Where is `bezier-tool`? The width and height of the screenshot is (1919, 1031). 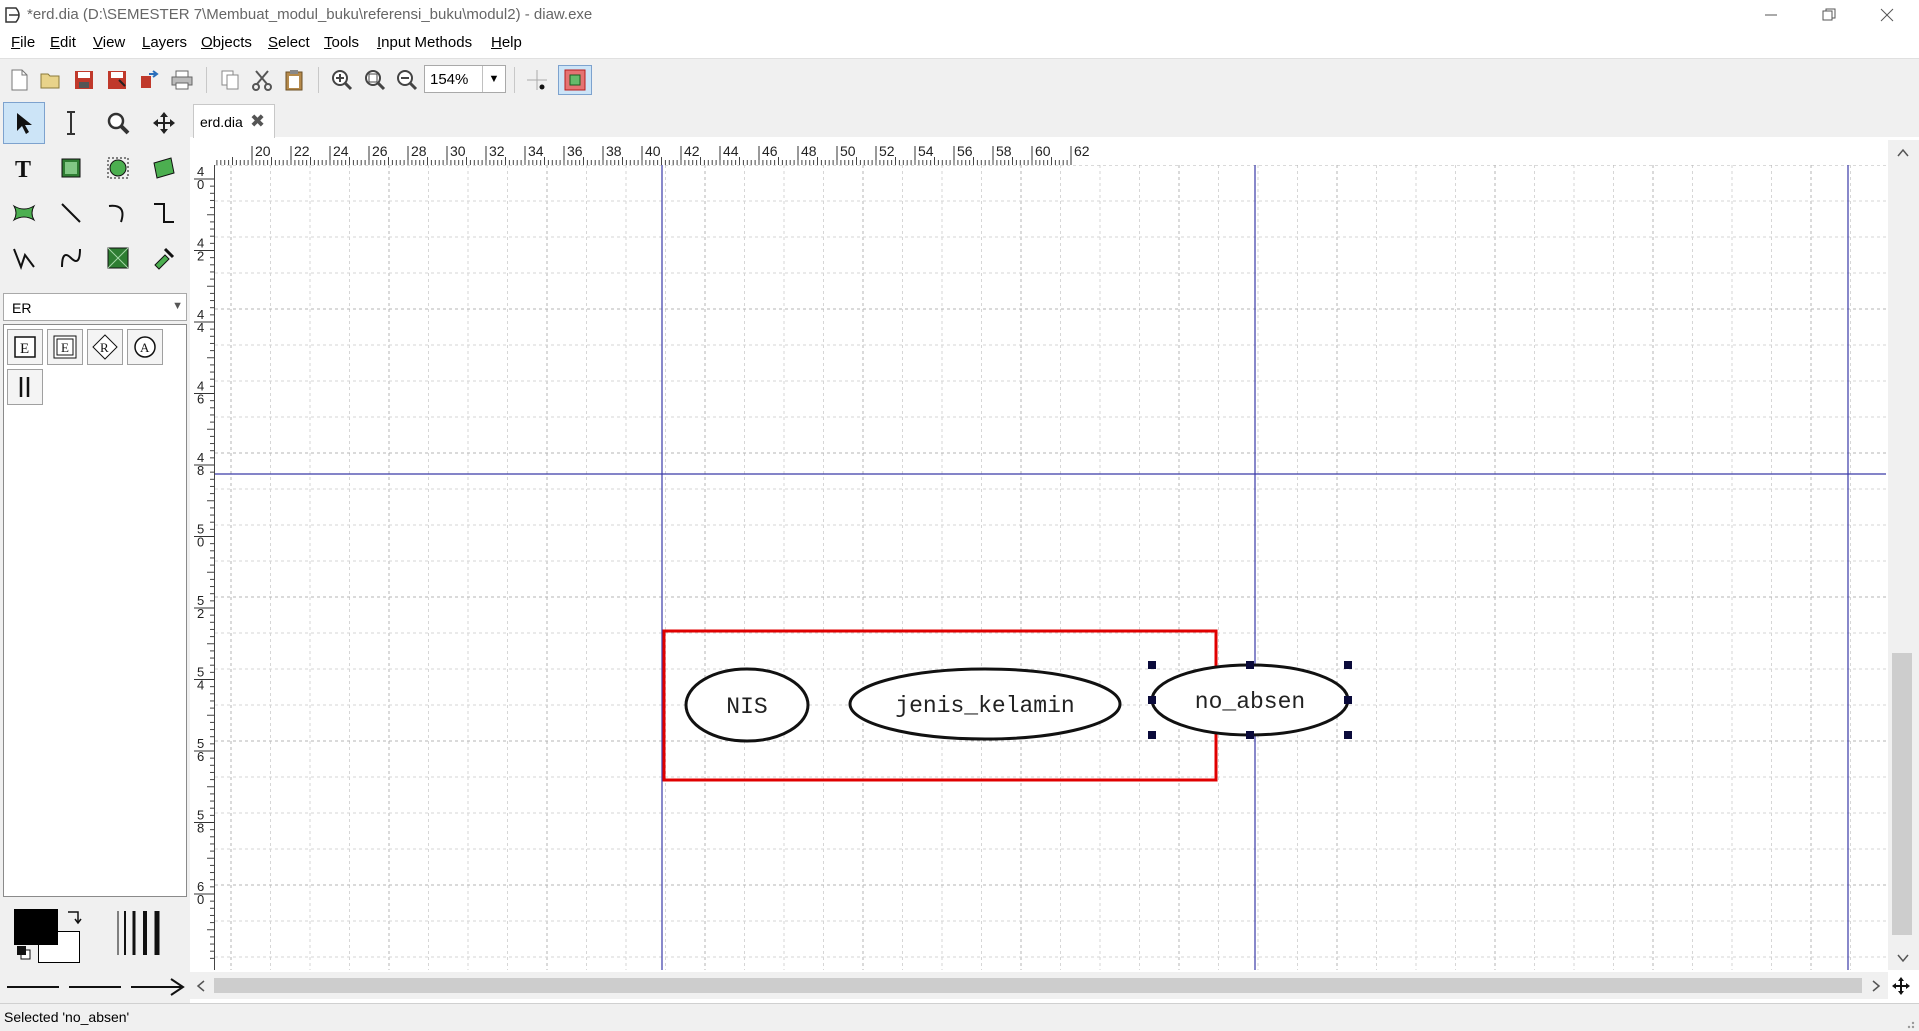 bezier-tool is located at coordinates (71, 258).